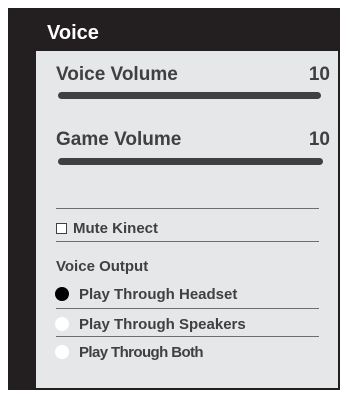  I want to click on radio-play-through-both: Play Through Both, so click(129, 352).